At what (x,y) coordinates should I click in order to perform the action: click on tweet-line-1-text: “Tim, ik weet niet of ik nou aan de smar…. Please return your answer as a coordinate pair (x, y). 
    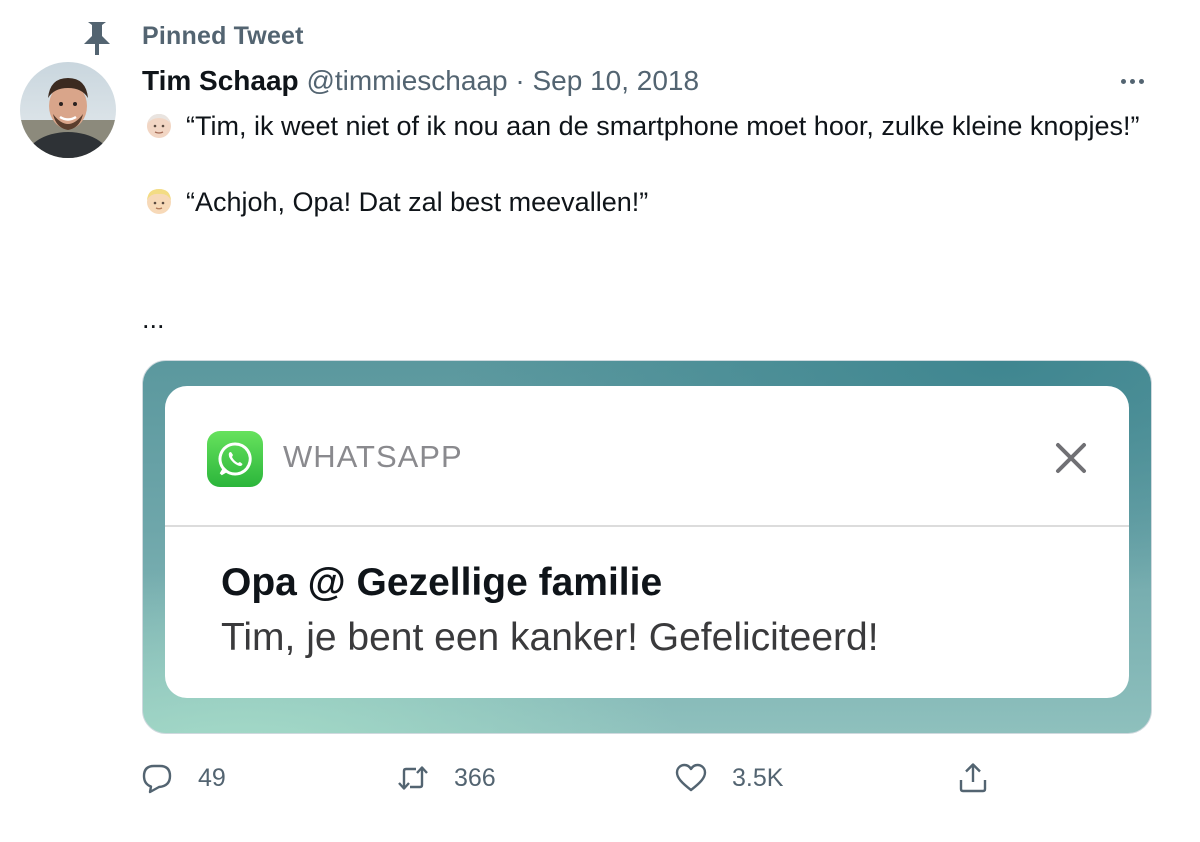
    Looking at the image, I should click on (663, 126).